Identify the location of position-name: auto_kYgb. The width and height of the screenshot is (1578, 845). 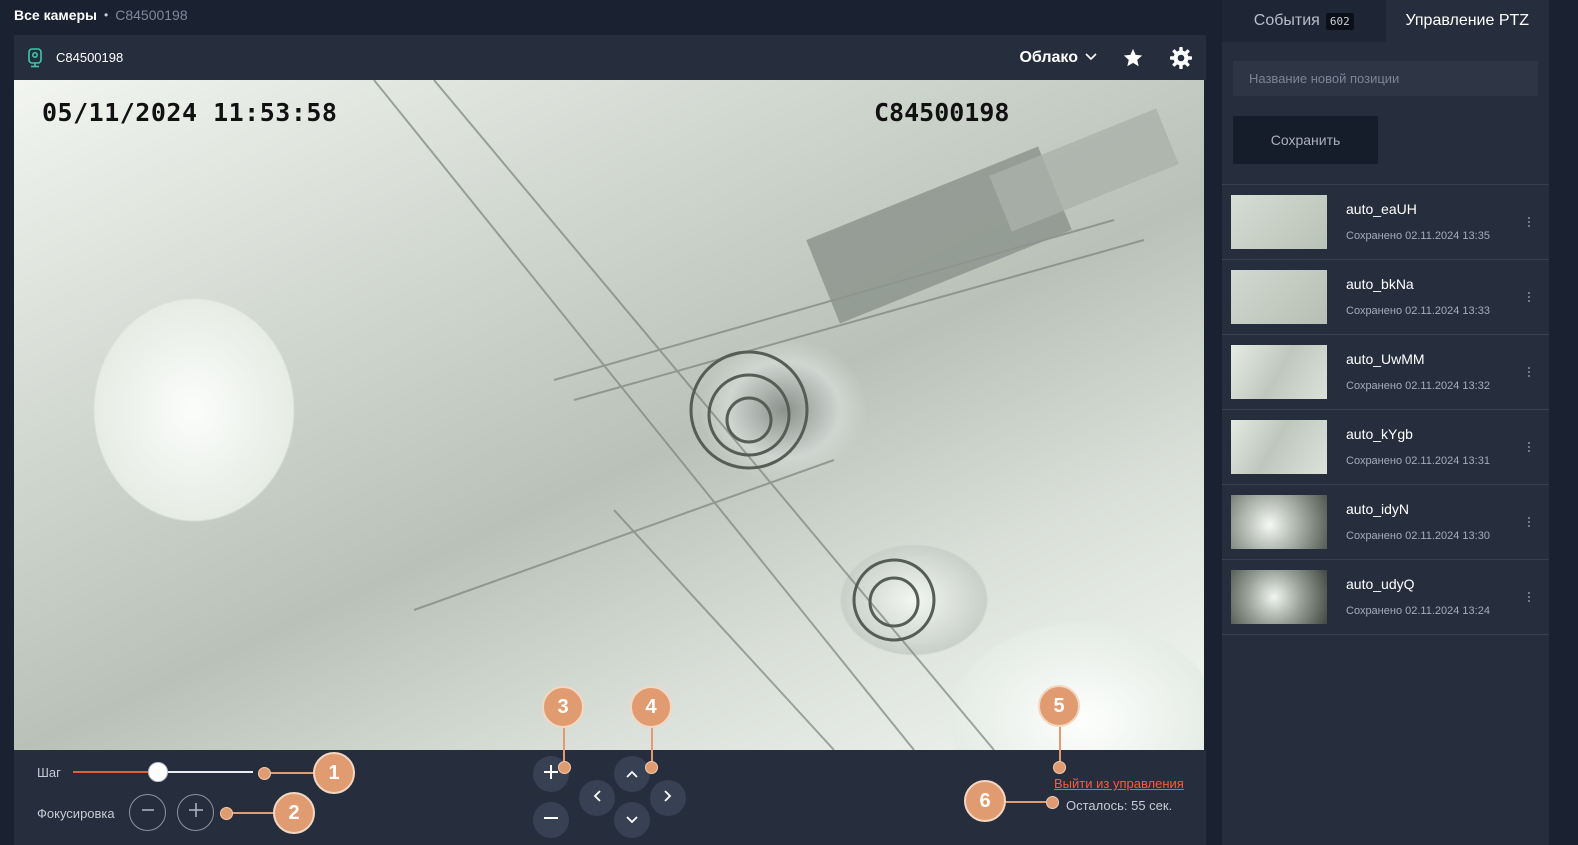
(1379, 434).